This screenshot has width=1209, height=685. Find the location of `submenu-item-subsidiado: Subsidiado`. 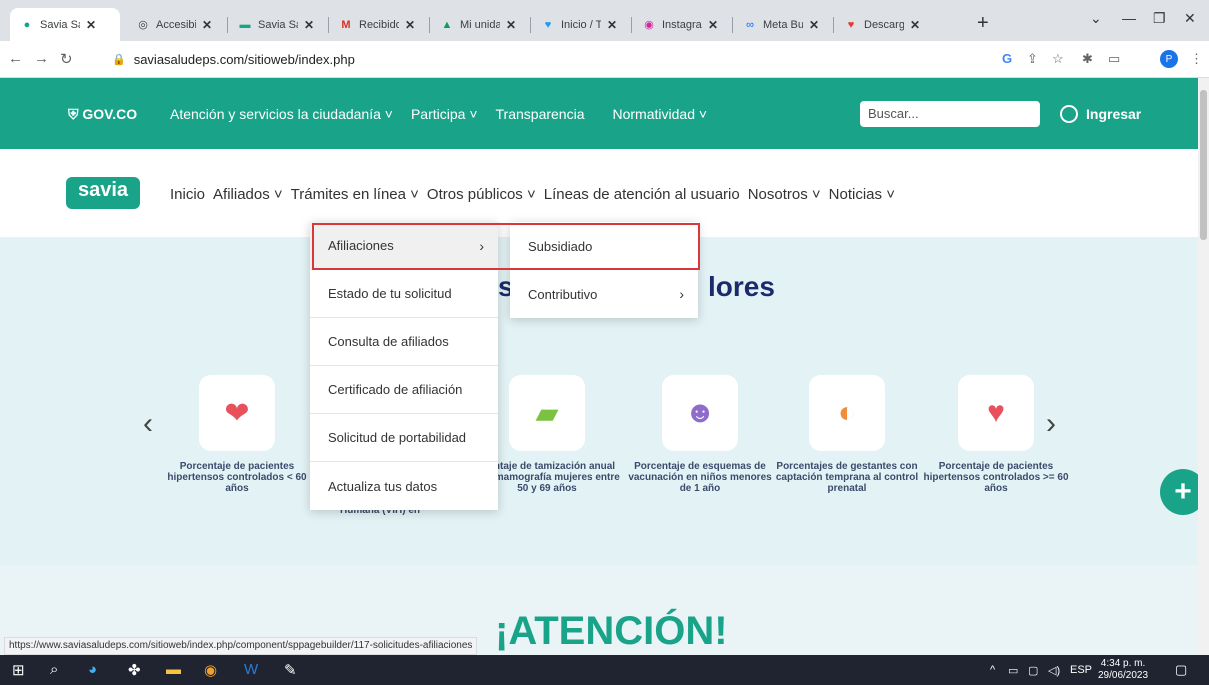

submenu-item-subsidiado: Subsidiado is located at coordinates (604, 246).